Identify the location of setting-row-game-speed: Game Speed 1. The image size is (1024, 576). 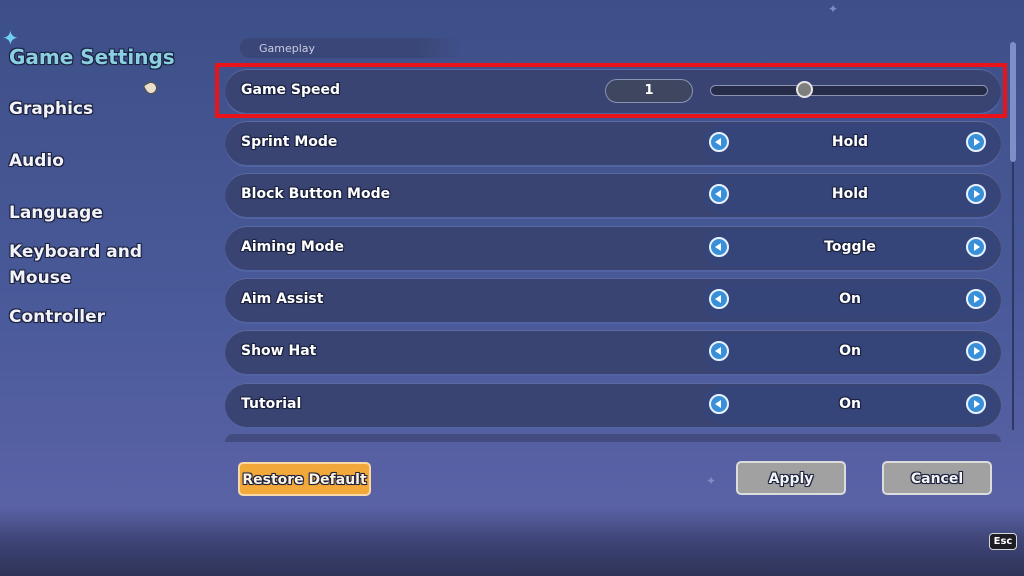
(613, 91).